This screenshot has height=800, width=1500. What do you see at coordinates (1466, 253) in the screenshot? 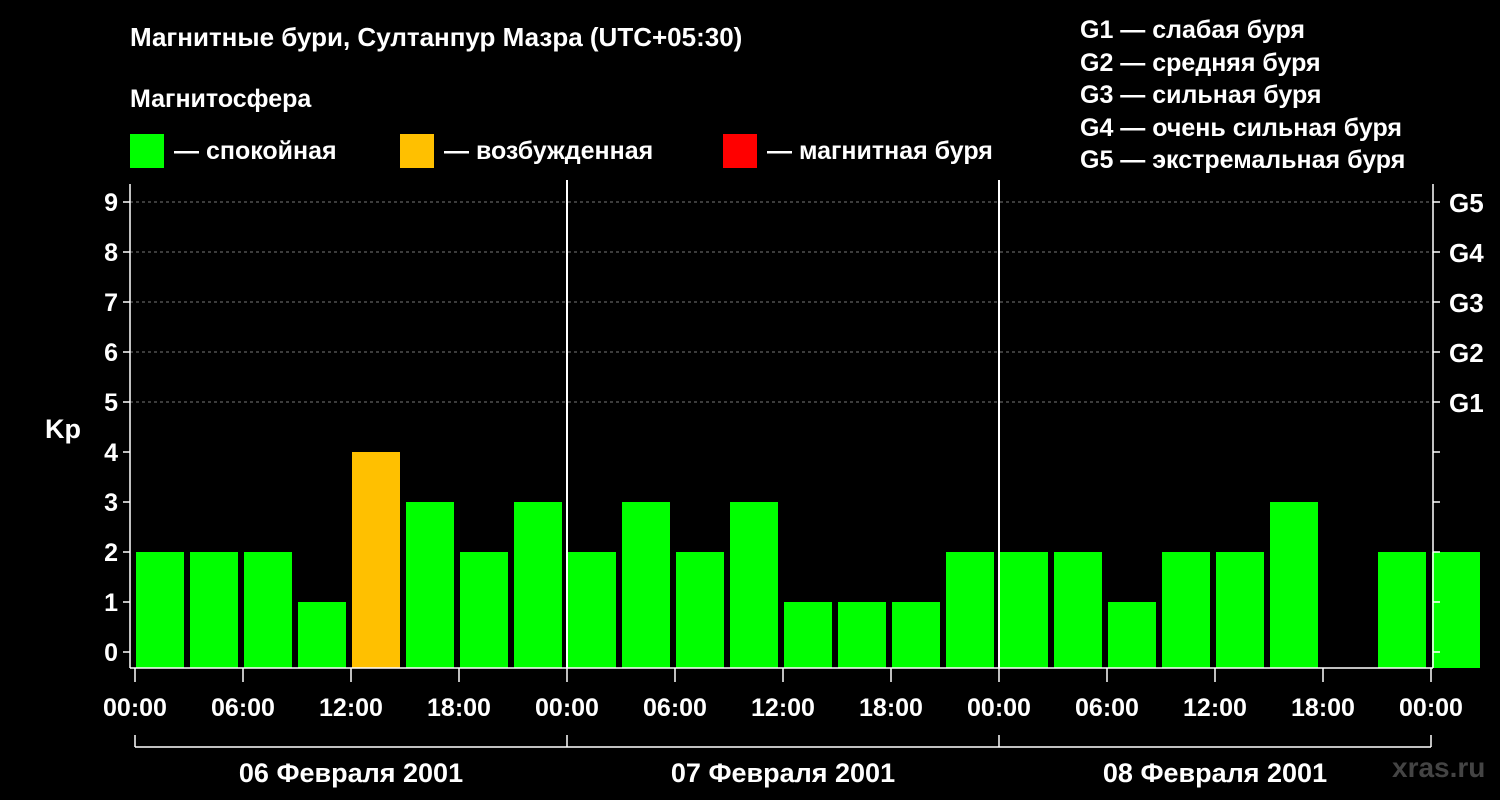
I see `storm-level-tick-label: G4` at bounding box center [1466, 253].